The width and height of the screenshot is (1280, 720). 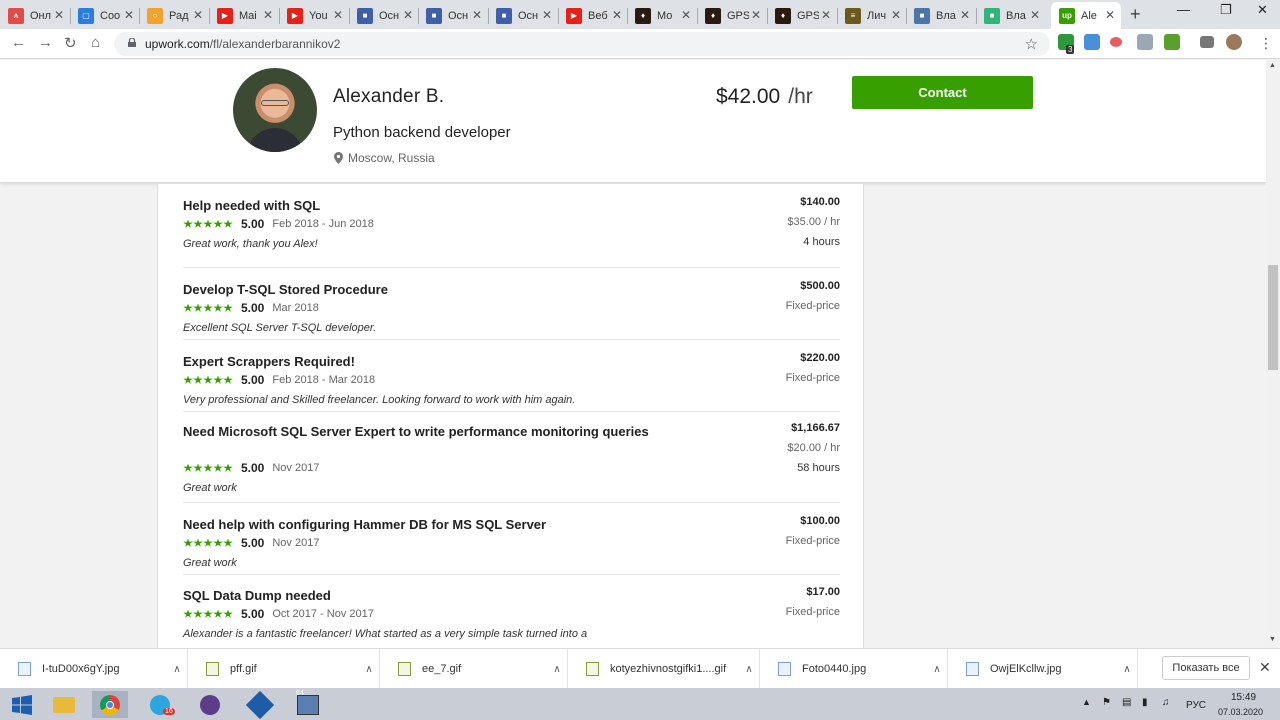 What do you see at coordinates (643, 15) in the screenshot?
I see `tab-favicon-icon: ♦` at bounding box center [643, 15].